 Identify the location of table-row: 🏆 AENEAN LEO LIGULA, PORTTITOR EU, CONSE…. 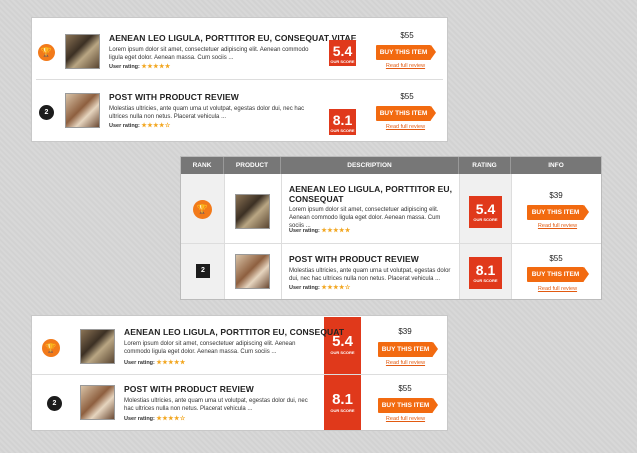
(391, 208).